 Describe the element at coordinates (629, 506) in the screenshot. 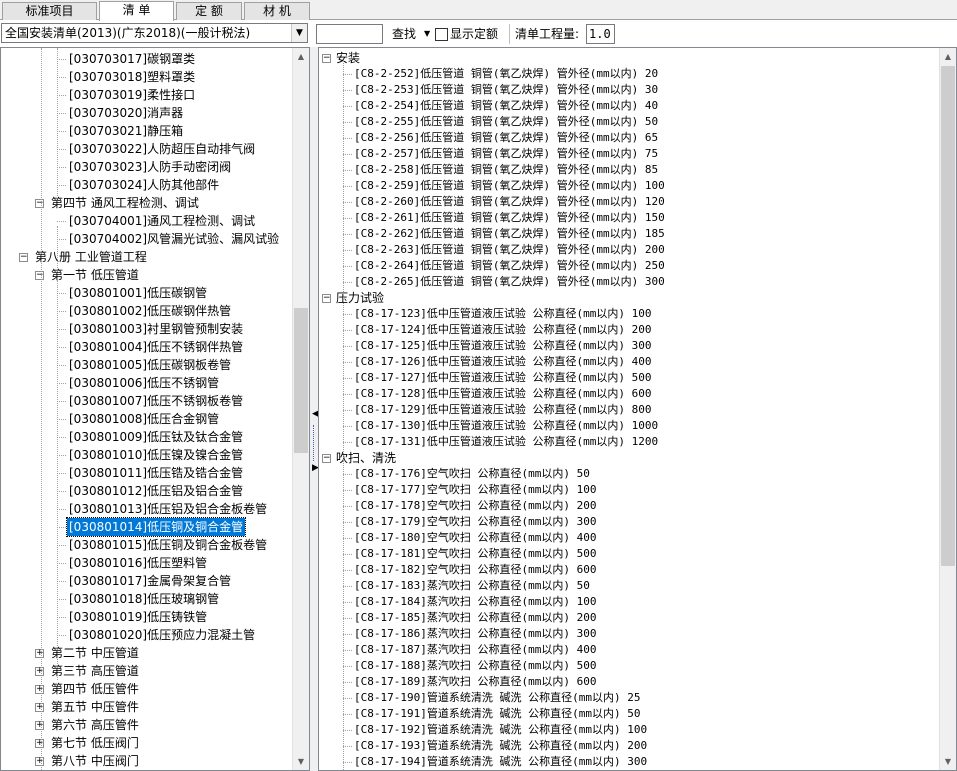

I see `quota-item: [C8-17-178]空气吹扫 公称直径(mm以内) 200` at that location.